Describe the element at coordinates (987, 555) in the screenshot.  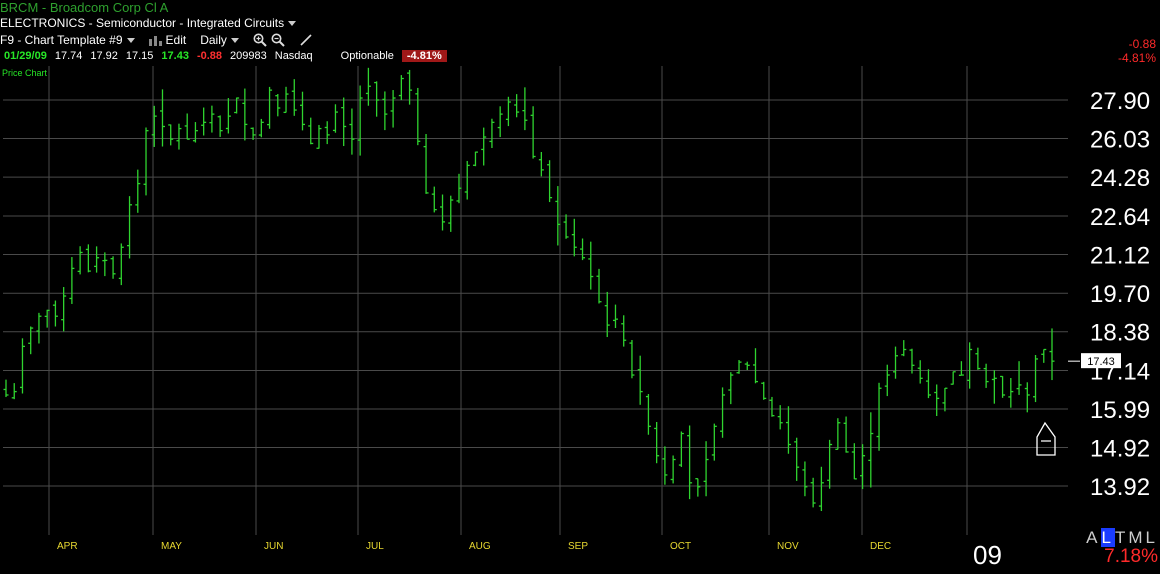
I see `year-label: 09` at that location.